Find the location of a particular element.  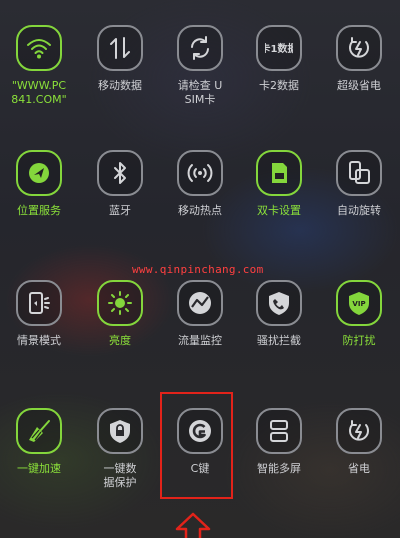

tile-card1-data: 卡1数据卡2数据 is located at coordinates (279, 59).